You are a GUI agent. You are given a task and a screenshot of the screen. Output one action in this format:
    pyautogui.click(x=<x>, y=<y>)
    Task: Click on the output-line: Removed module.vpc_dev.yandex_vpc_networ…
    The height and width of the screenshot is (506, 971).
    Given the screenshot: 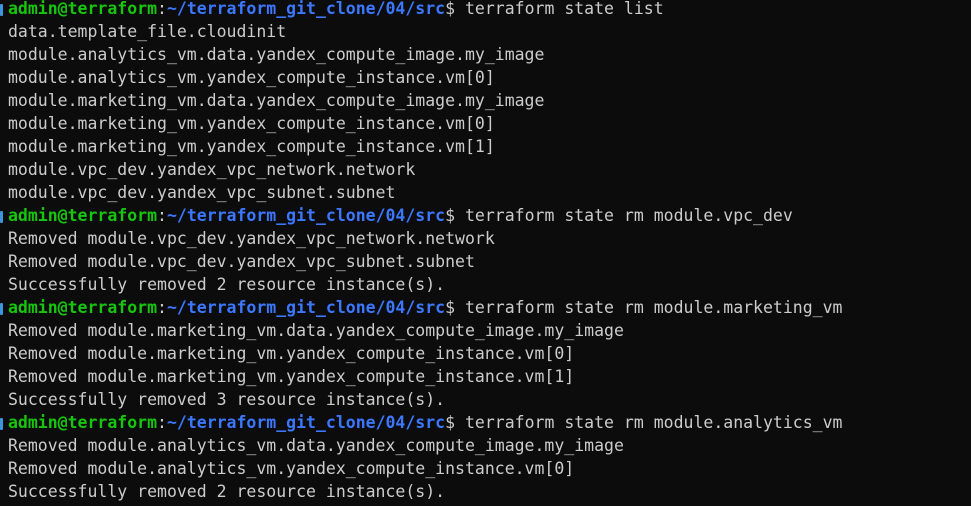 What is the action you would take?
    pyautogui.click(x=251, y=238)
    